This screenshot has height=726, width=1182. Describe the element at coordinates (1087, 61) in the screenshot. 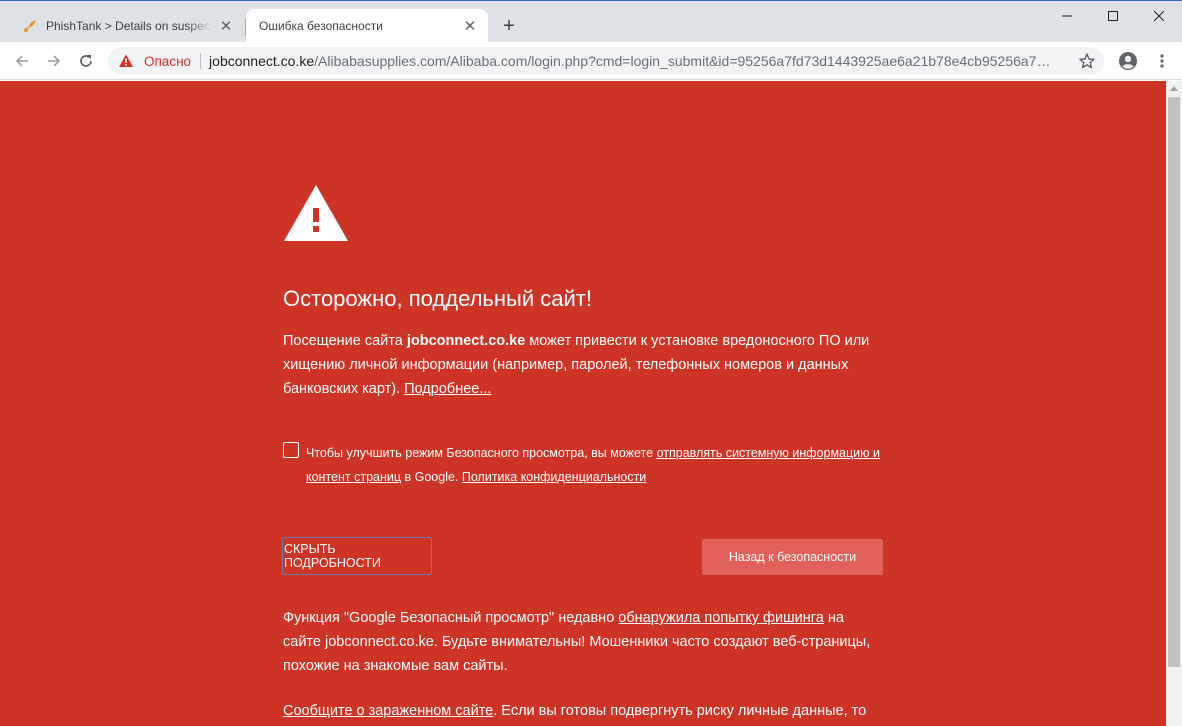

I see `bookmark-star-icon` at that location.